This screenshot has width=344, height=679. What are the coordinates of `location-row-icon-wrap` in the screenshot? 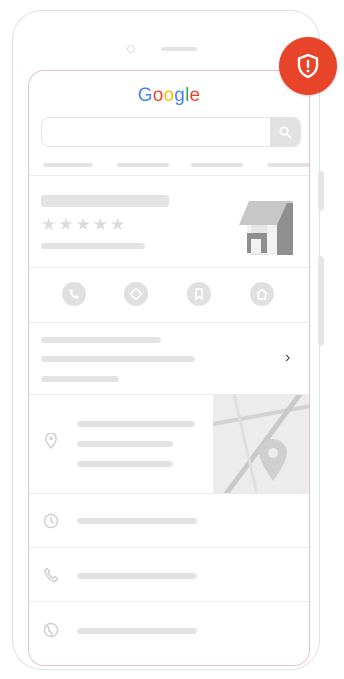 It's located at (51, 441).